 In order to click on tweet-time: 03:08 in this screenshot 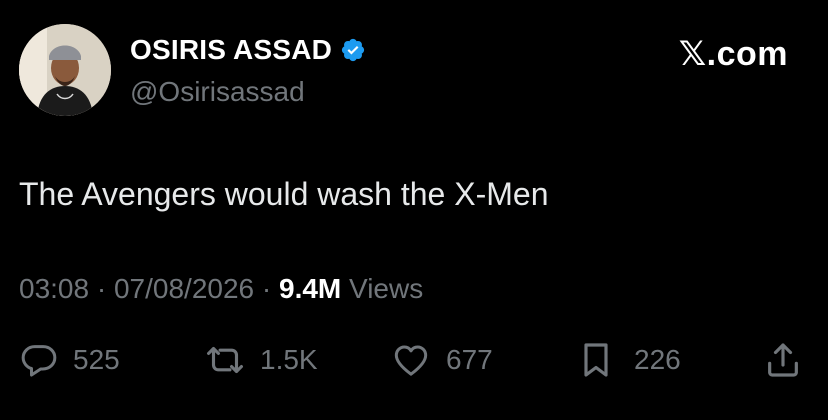, I will do `click(54, 288)`.